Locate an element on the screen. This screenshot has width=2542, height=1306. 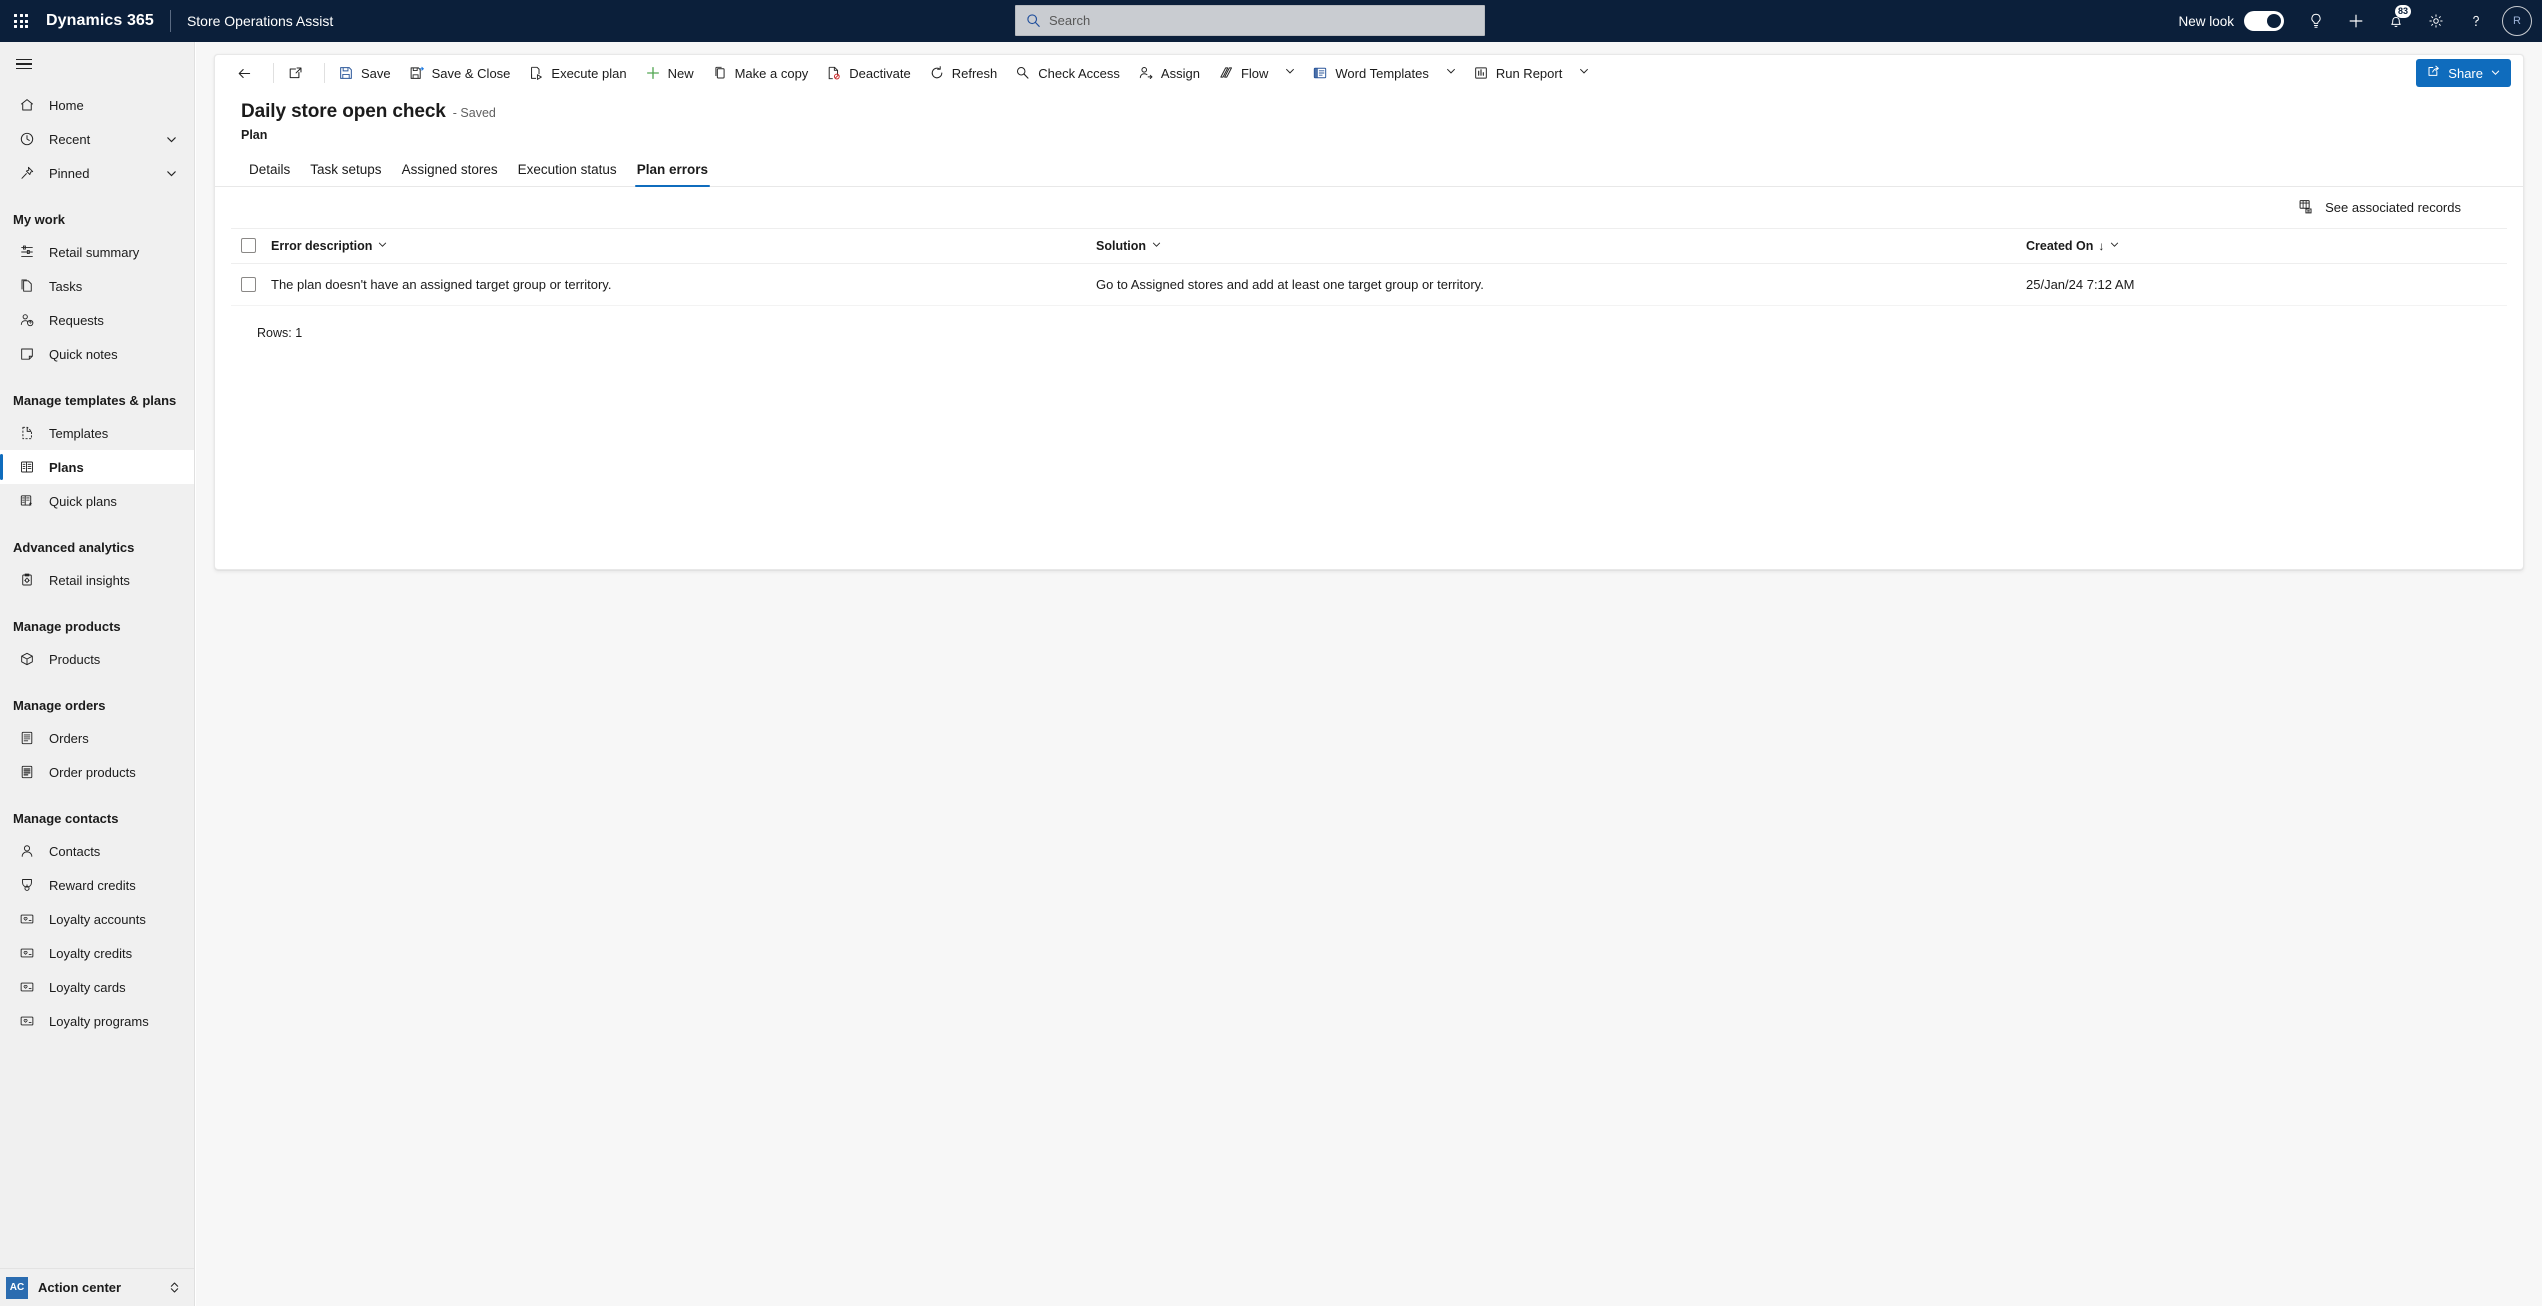
sidebar-item-retail-insights: Retail insights is located at coordinates (97, 580).